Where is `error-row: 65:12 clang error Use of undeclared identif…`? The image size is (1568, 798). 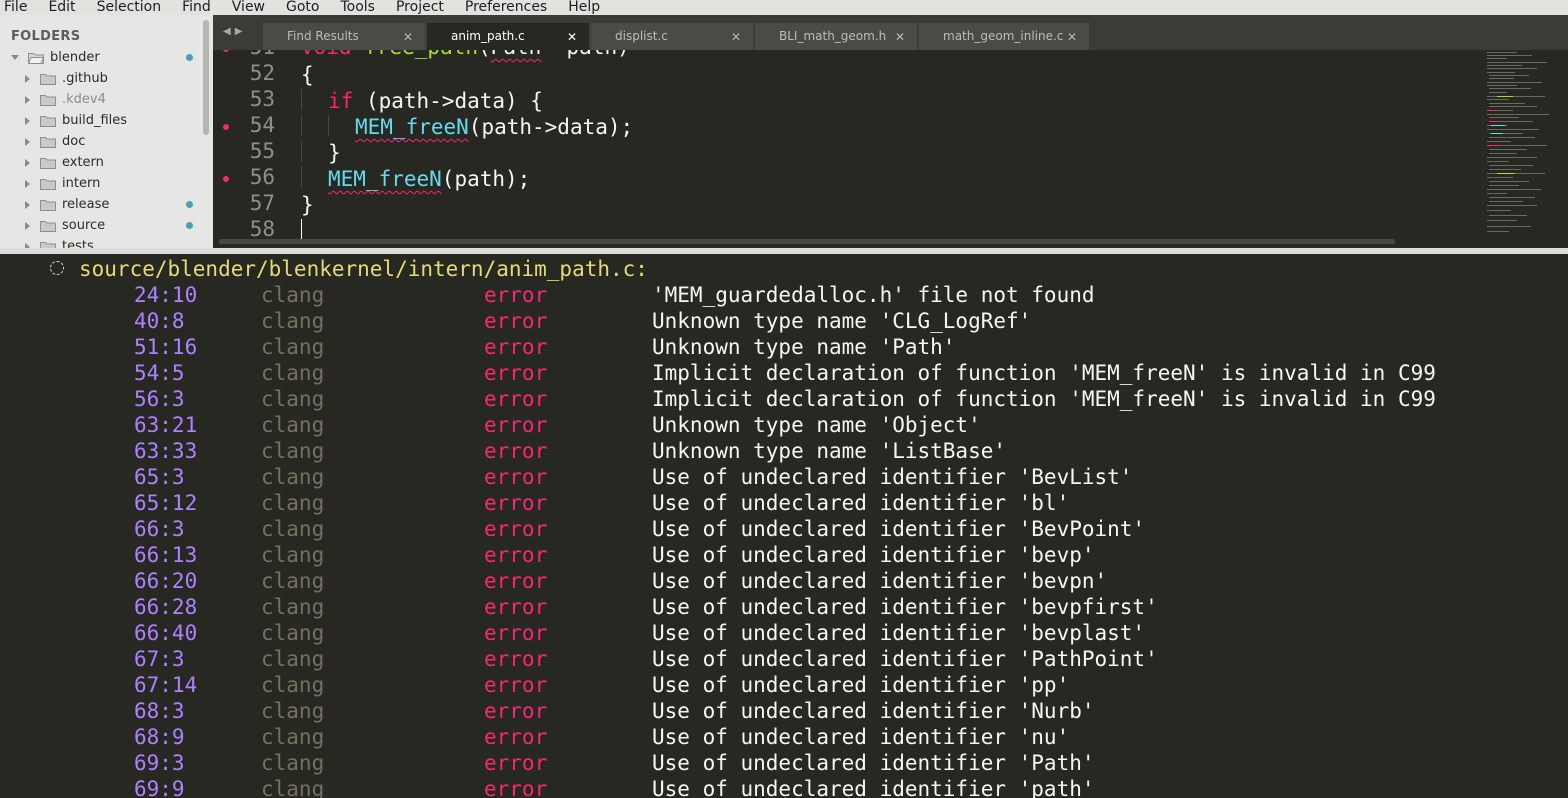 error-row: 65:12 clang error Use of undeclared identif… is located at coordinates (784, 504).